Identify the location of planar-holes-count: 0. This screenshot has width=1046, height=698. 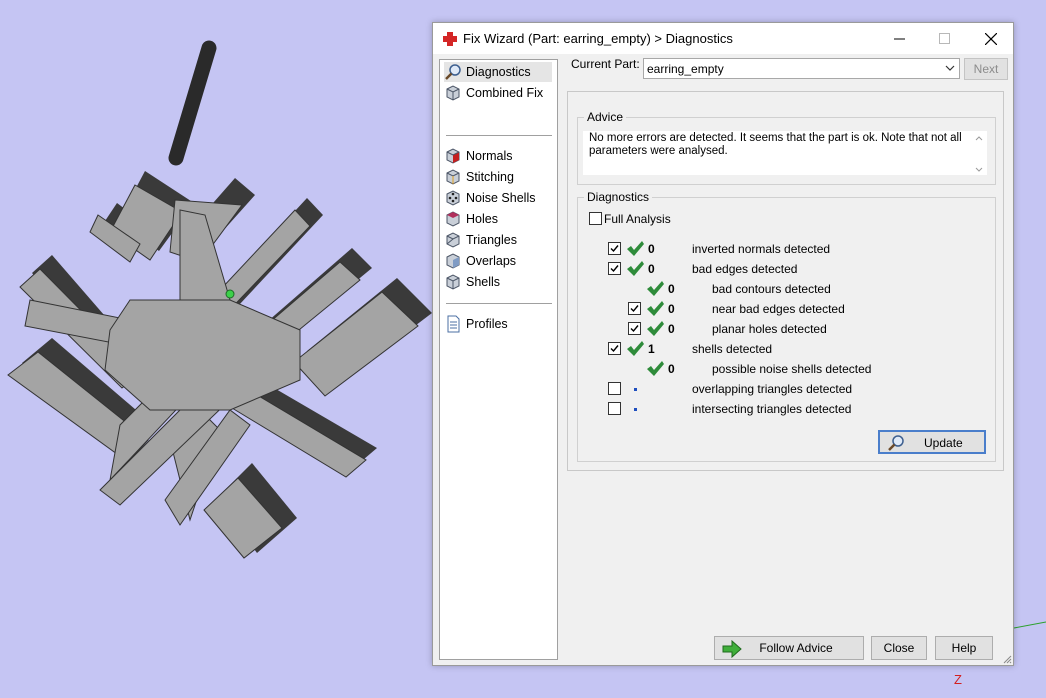
(671, 329).